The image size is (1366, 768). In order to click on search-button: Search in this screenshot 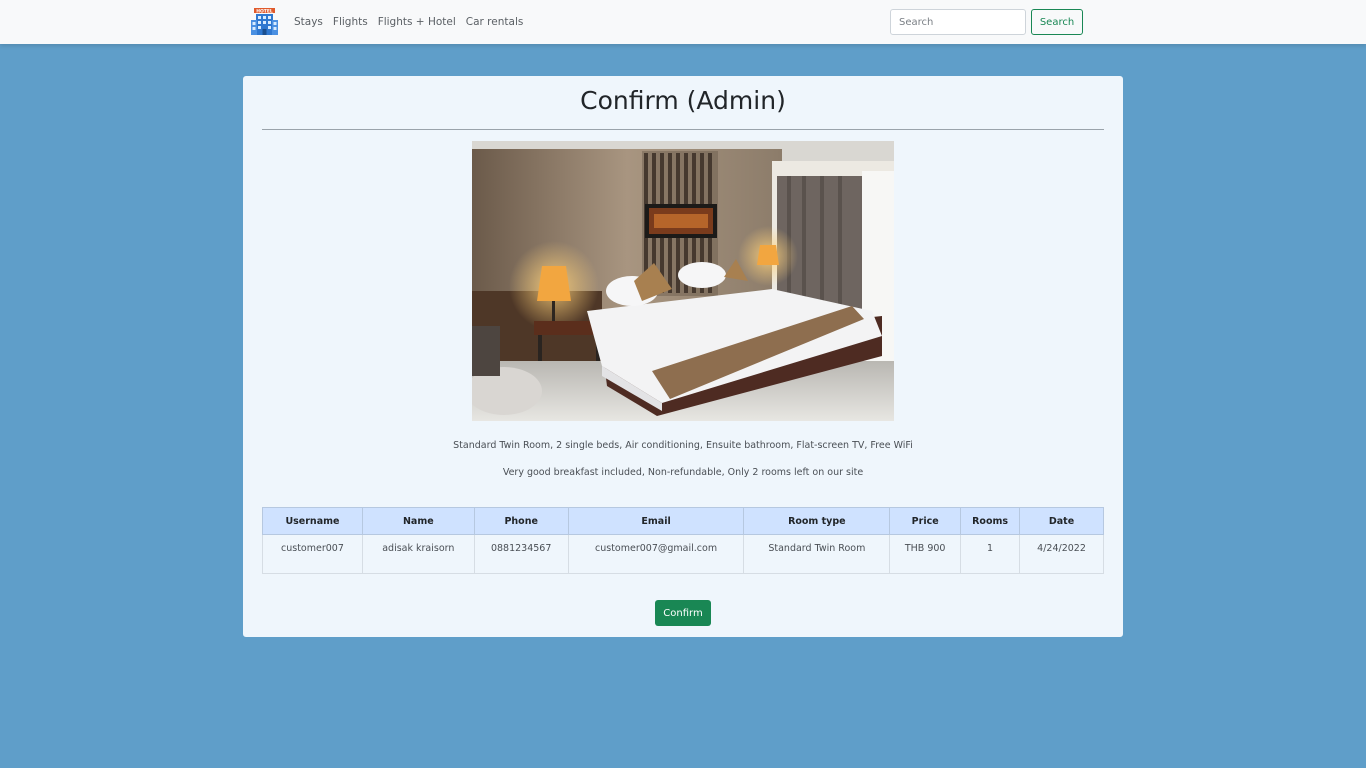, I will do `click(1057, 22)`.